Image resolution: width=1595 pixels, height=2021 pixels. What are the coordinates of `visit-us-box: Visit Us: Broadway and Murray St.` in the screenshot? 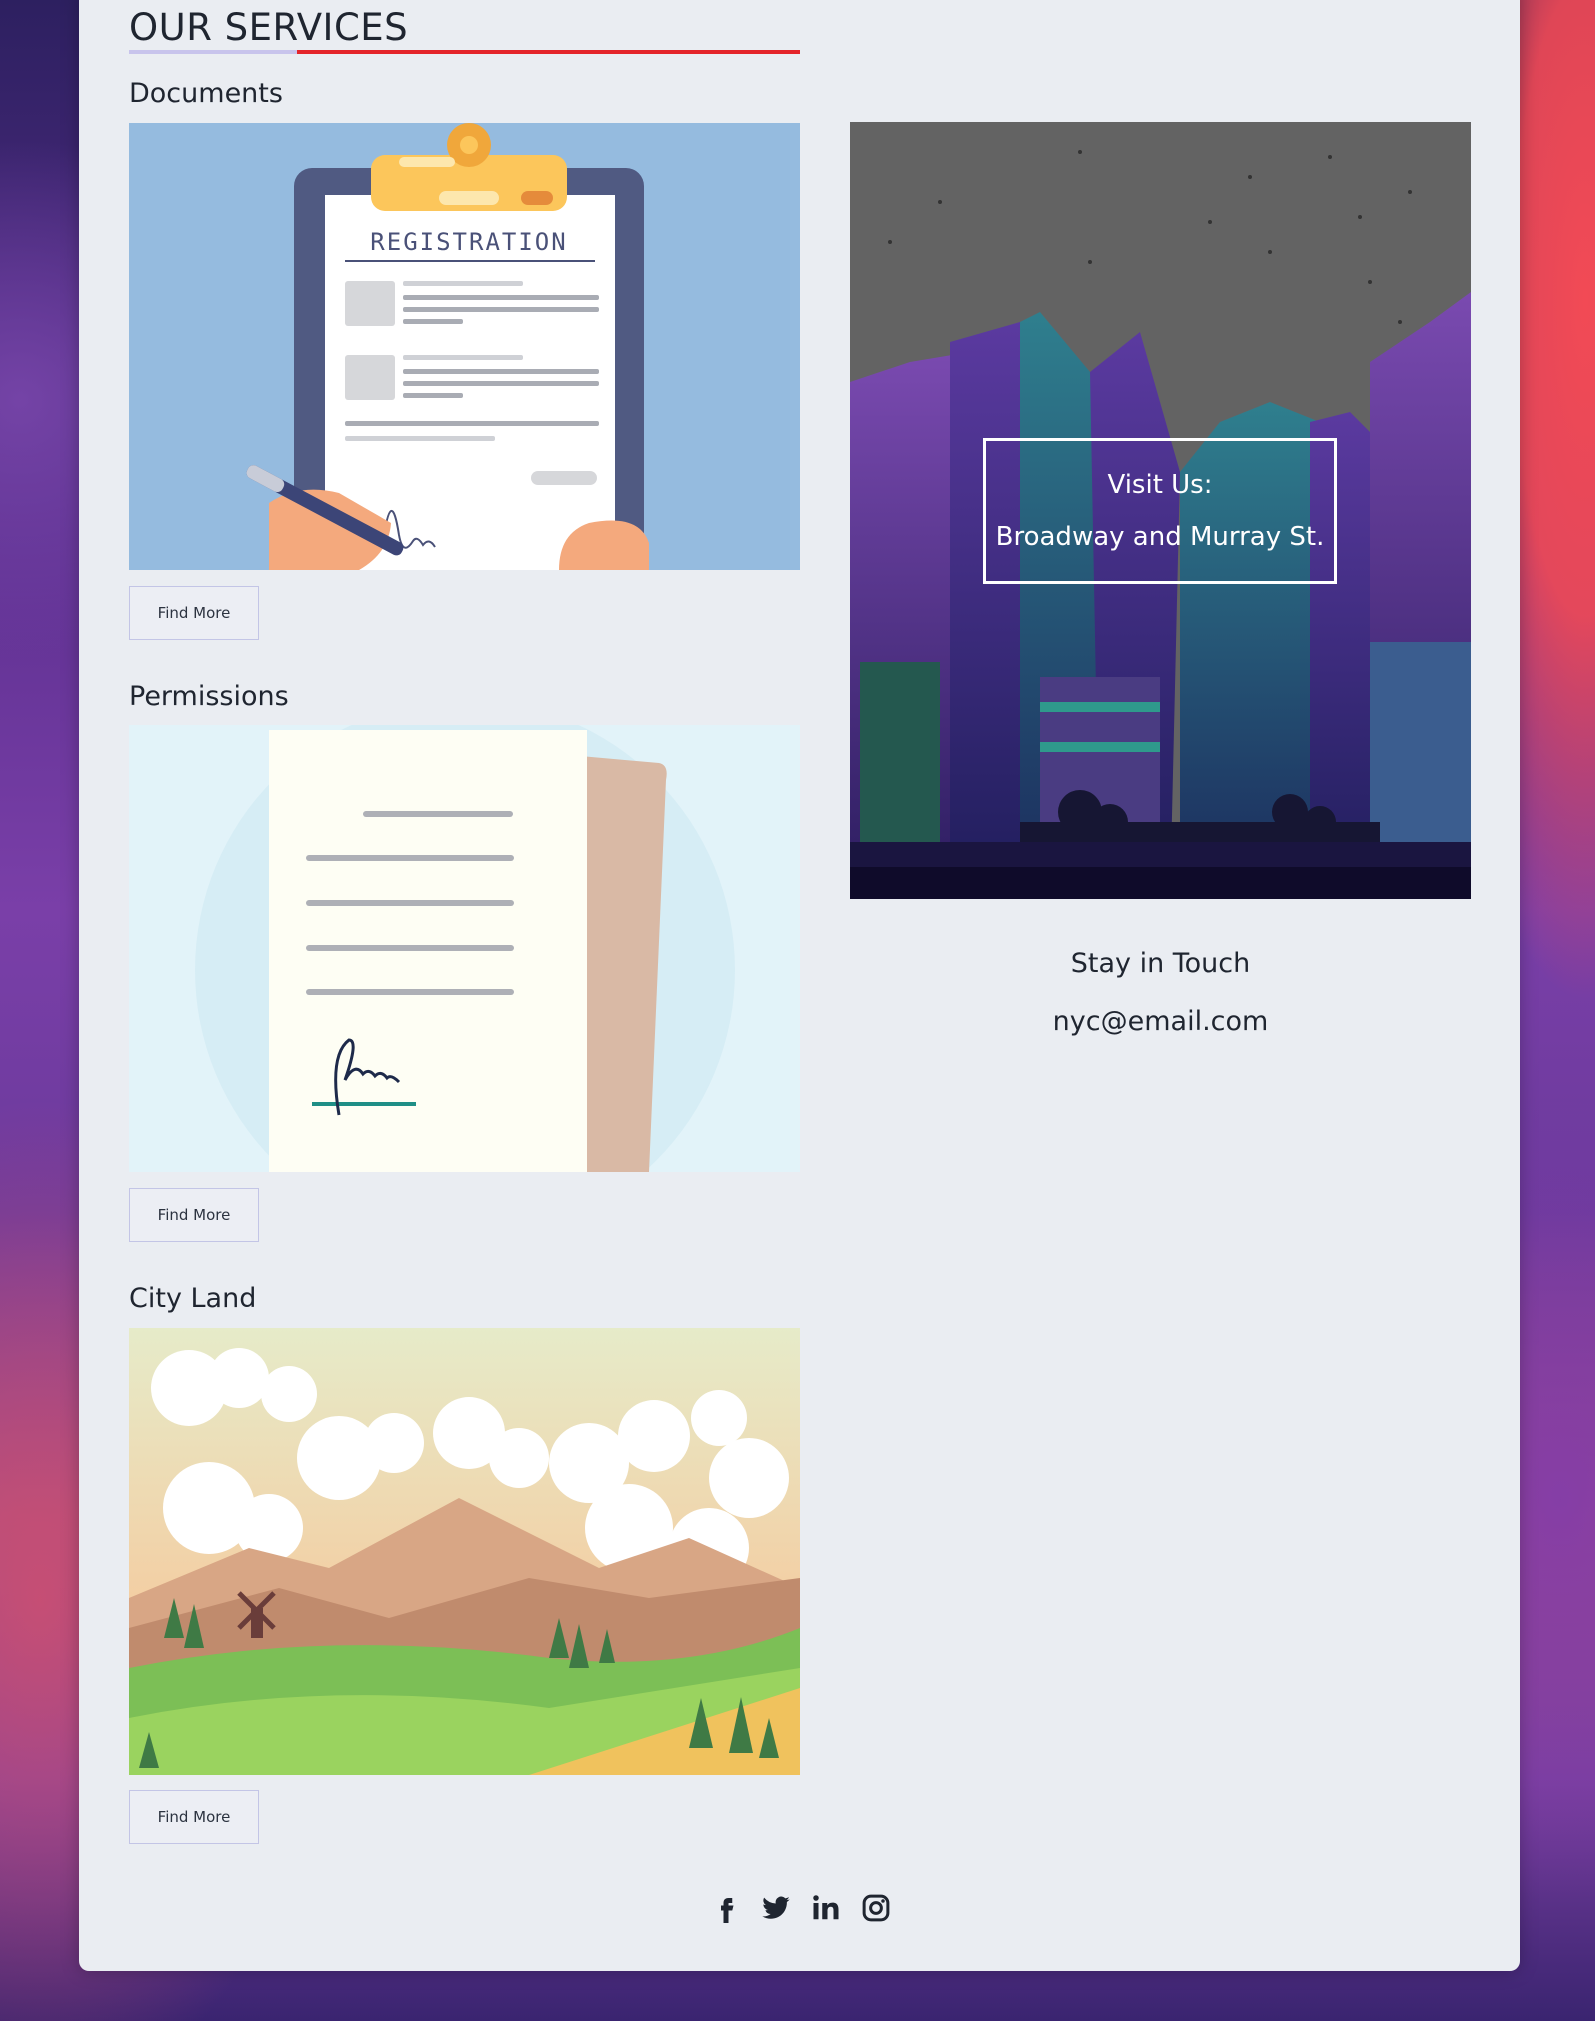 It's located at (1160, 511).